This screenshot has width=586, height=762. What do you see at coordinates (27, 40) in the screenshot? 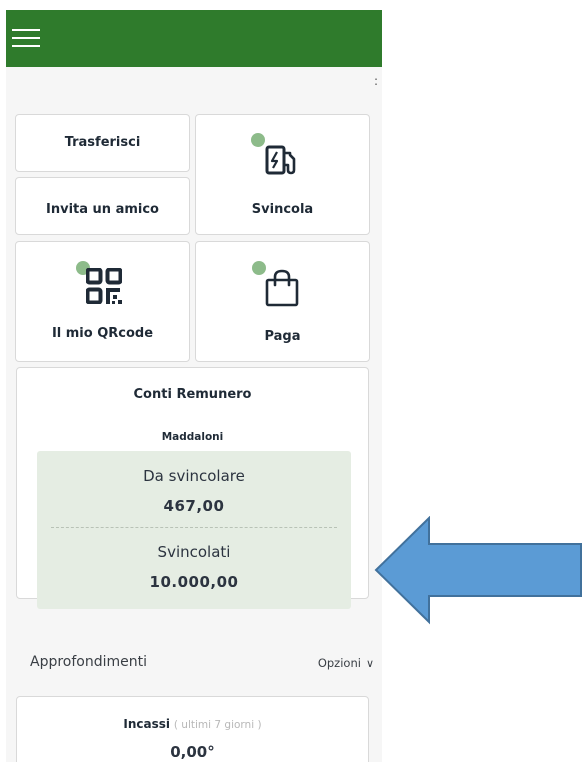
I see `hamburger-menu-icon` at bounding box center [27, 40].